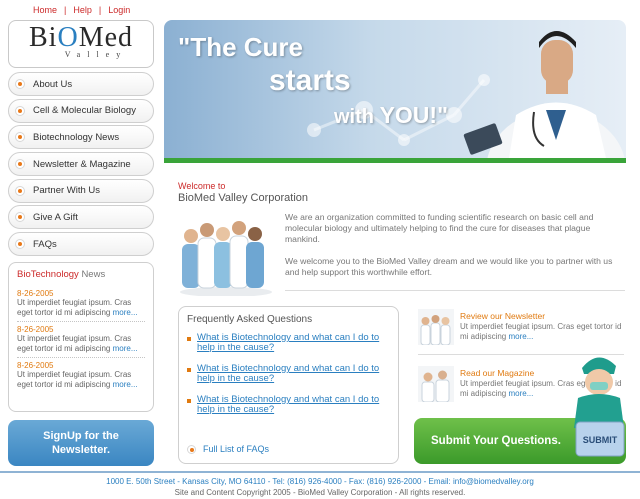  Describe the element at coordinates (67, 191) in the screenshot. I see `nav-item-label: Partner With Us` at that location.